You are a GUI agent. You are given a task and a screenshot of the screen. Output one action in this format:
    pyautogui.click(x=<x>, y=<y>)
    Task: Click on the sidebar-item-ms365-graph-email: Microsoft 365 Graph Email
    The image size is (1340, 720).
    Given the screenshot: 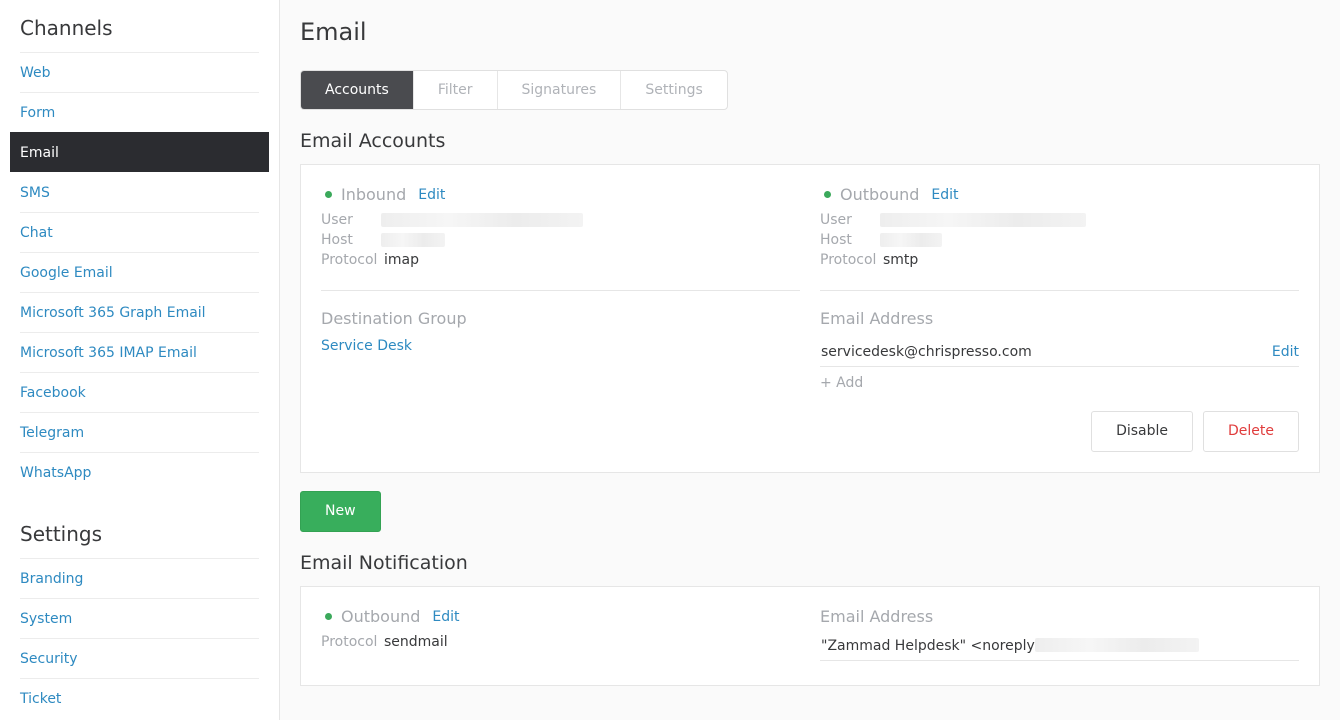 What is the action you would take?
    pyautogui.click(x=139, y=312)
    